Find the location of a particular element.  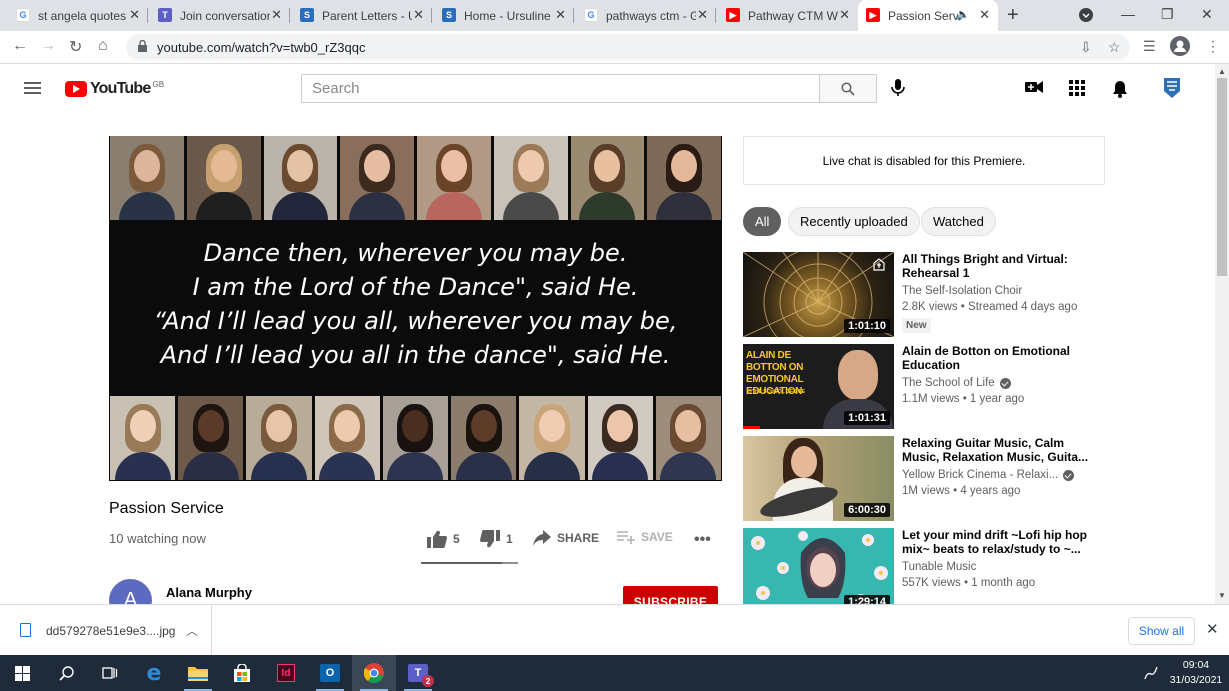

indesign-icon: Id is located at coordinates (286, 673).